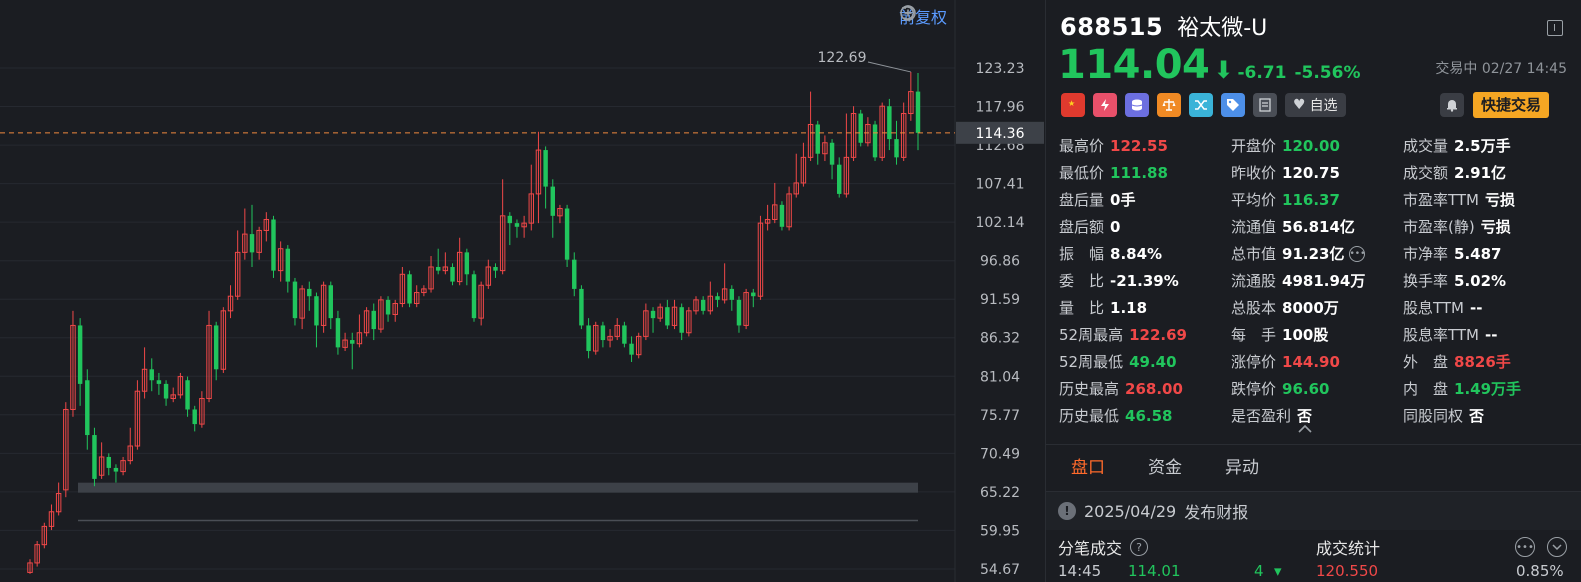  What do you see at coordinates (1089, 389) in the screenshot?
I see `stat-label: 历史最高` at bounding box center [1089, 389].